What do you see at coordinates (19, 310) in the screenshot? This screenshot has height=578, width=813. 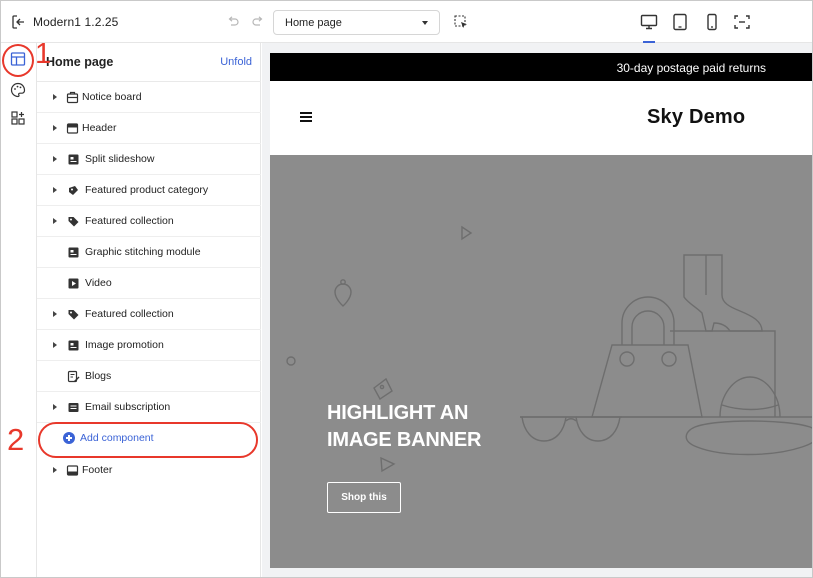 I see `left-rail` at bounding box center [19, 310].